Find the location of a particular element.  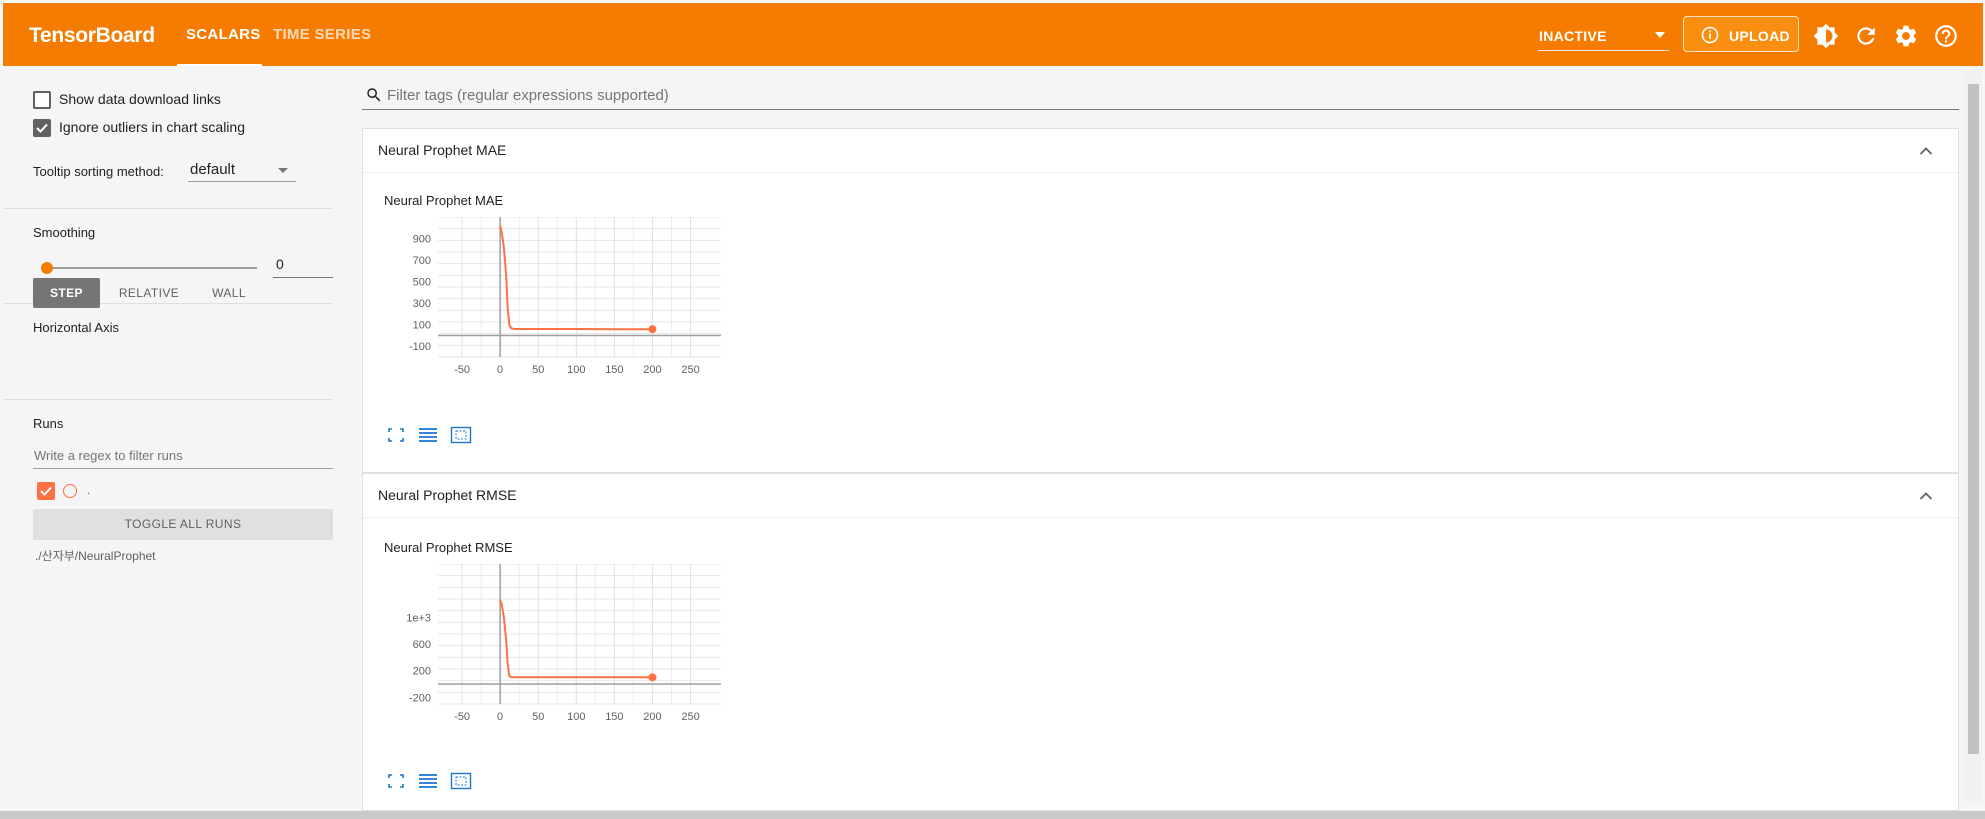

scrollbar-thumb is located at coordinates (1973, 419).